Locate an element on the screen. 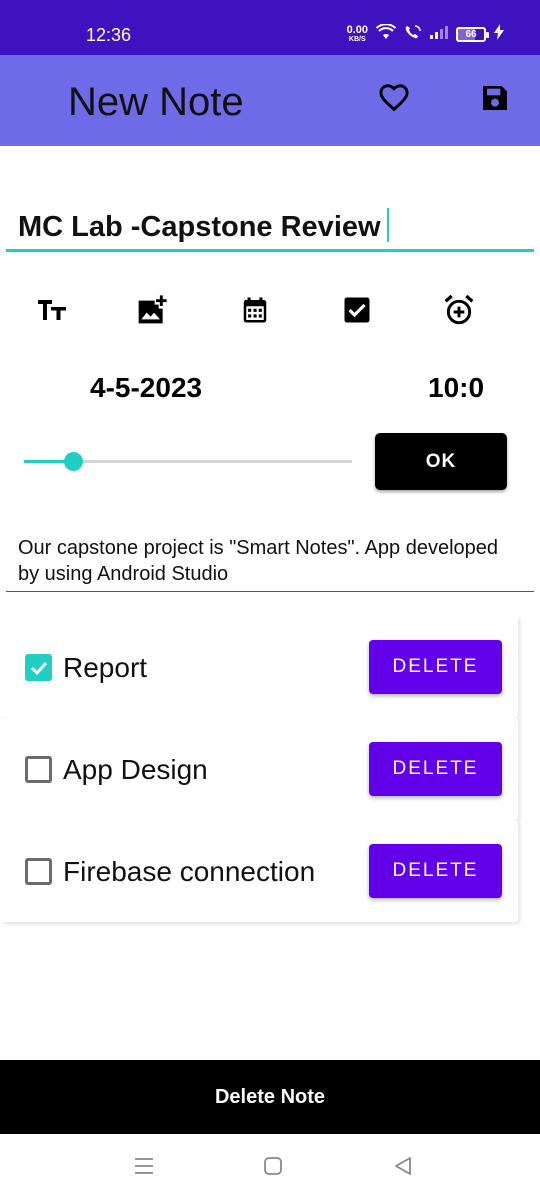 Image resolution: width=540 pixels, height=1200 pixels. home-button is located at coordinates (273, 1168).